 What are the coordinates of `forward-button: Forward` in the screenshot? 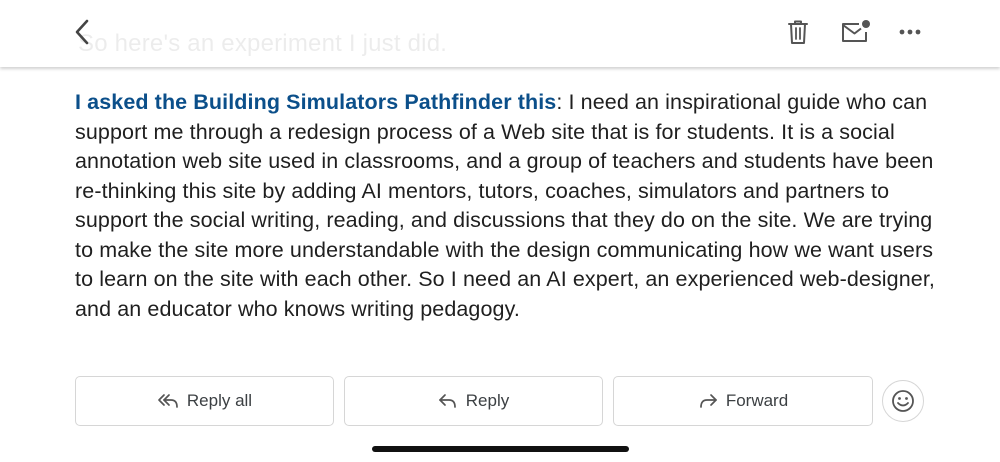 It's located at (743, 401).